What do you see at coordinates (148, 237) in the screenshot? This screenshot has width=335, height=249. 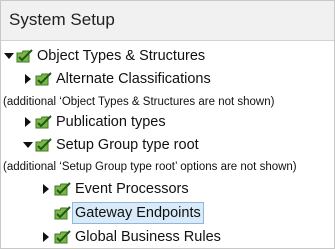 I see `tree-node-label: Global Business Rules` at bounding box center [148, 237].